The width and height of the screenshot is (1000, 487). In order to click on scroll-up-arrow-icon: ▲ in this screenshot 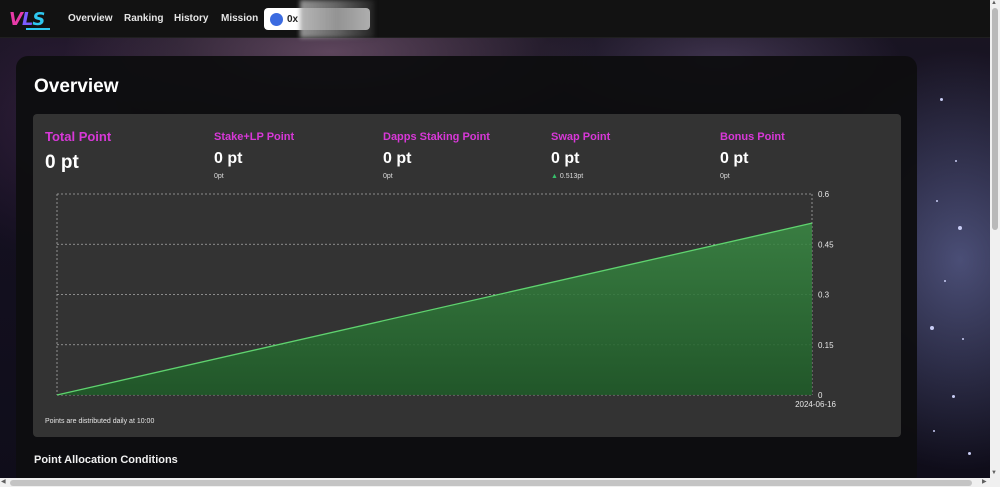, I will do `click(994, 3)`.